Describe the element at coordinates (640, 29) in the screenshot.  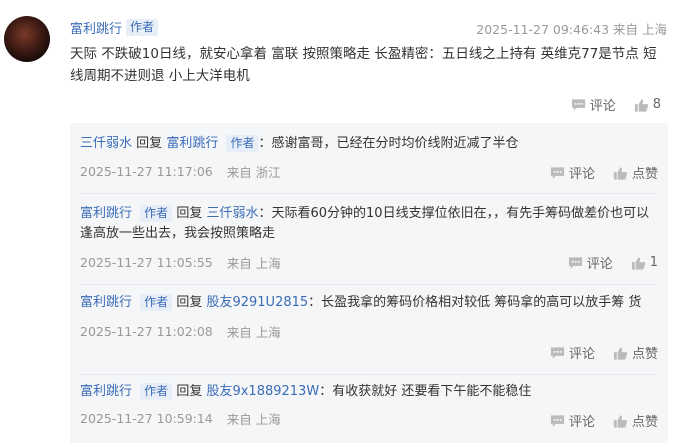
I see `comment-location: 来自 上海` at that location.